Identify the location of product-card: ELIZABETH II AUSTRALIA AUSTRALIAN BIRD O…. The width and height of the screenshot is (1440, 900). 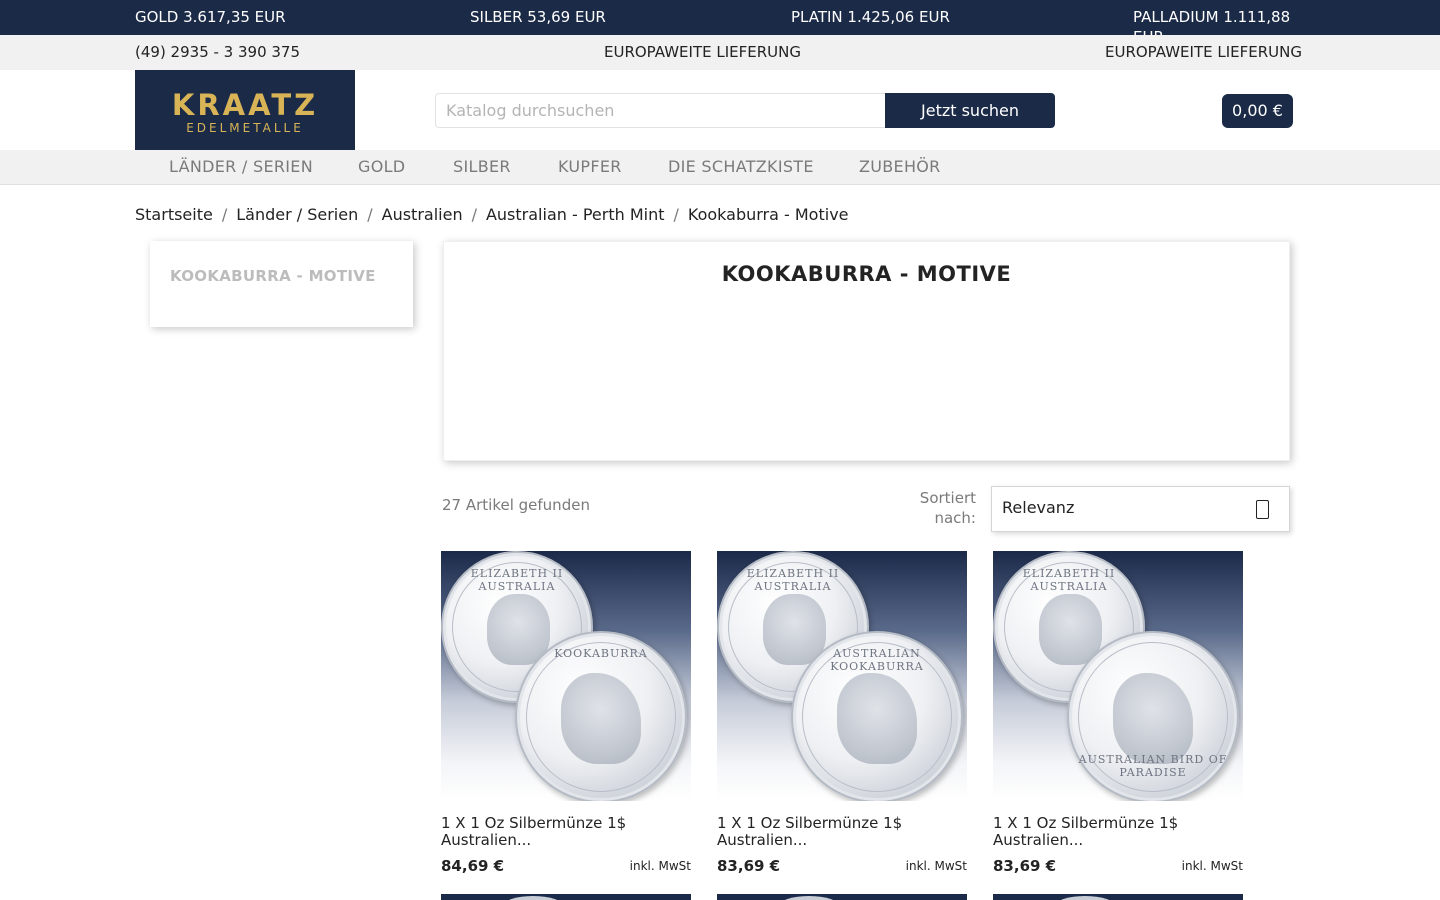
(1118, 716).